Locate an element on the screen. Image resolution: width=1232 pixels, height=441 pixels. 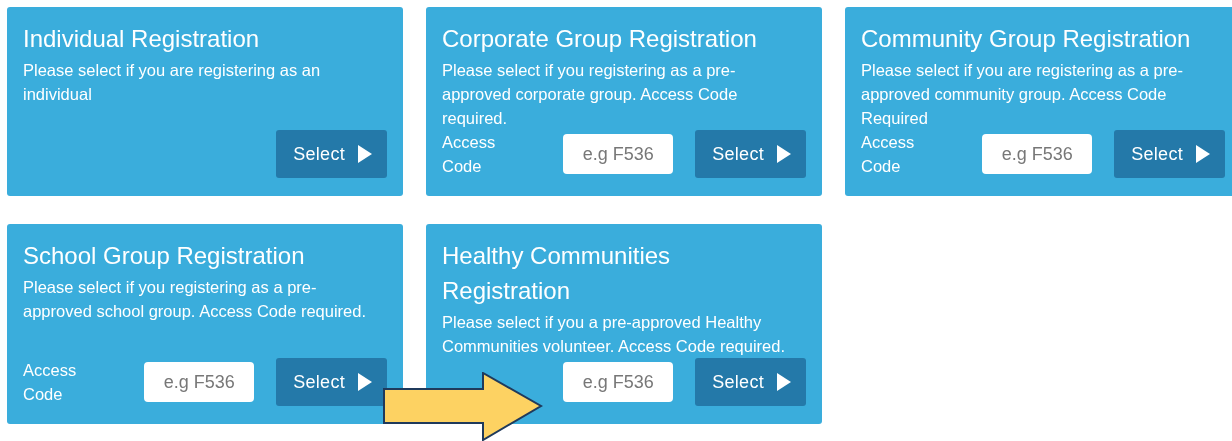
card-description: Please select if you registering as a pre-approved corporate group. Access Code required. is located at coordinates (590, 94).